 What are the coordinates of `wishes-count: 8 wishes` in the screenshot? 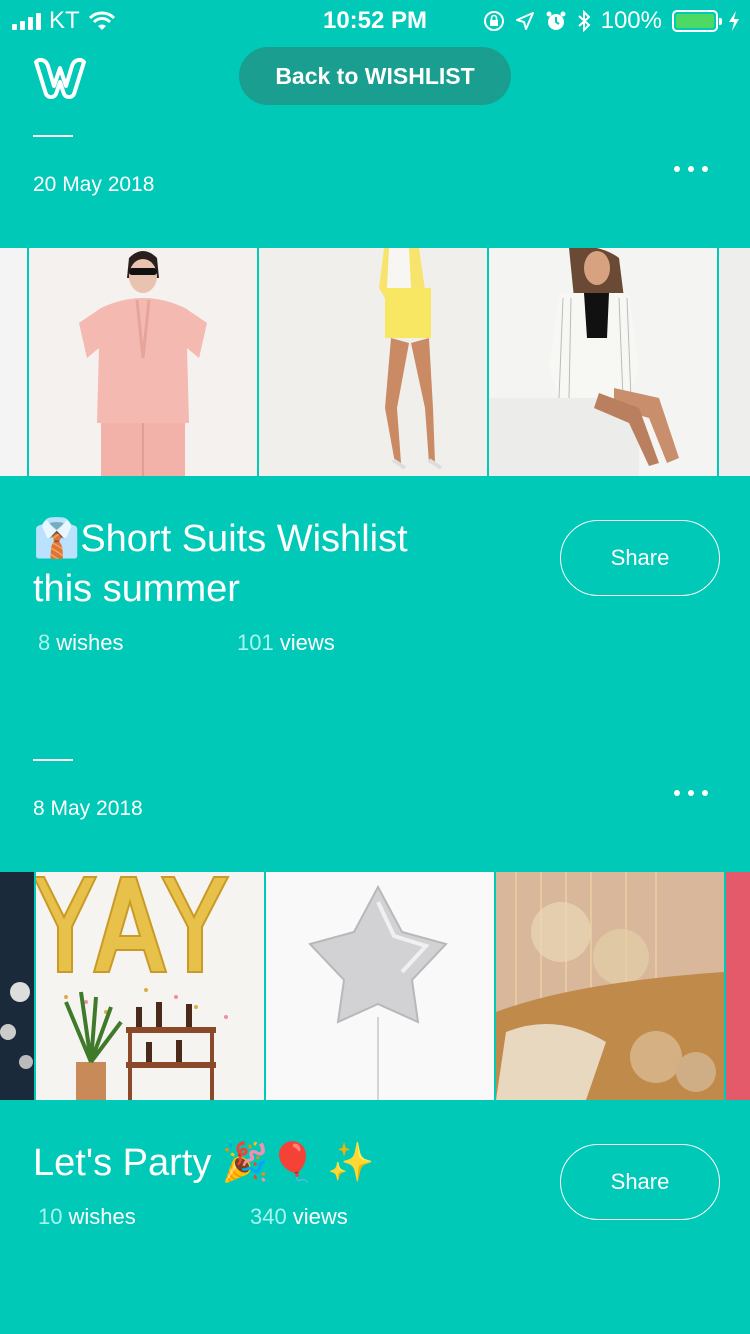 It's located at (81, 643).